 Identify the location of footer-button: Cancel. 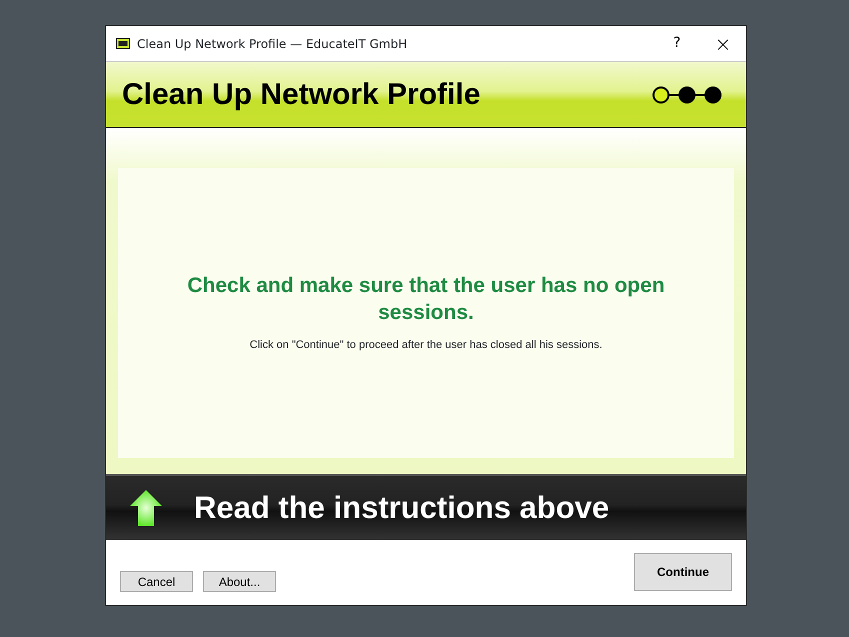
(156, 581).